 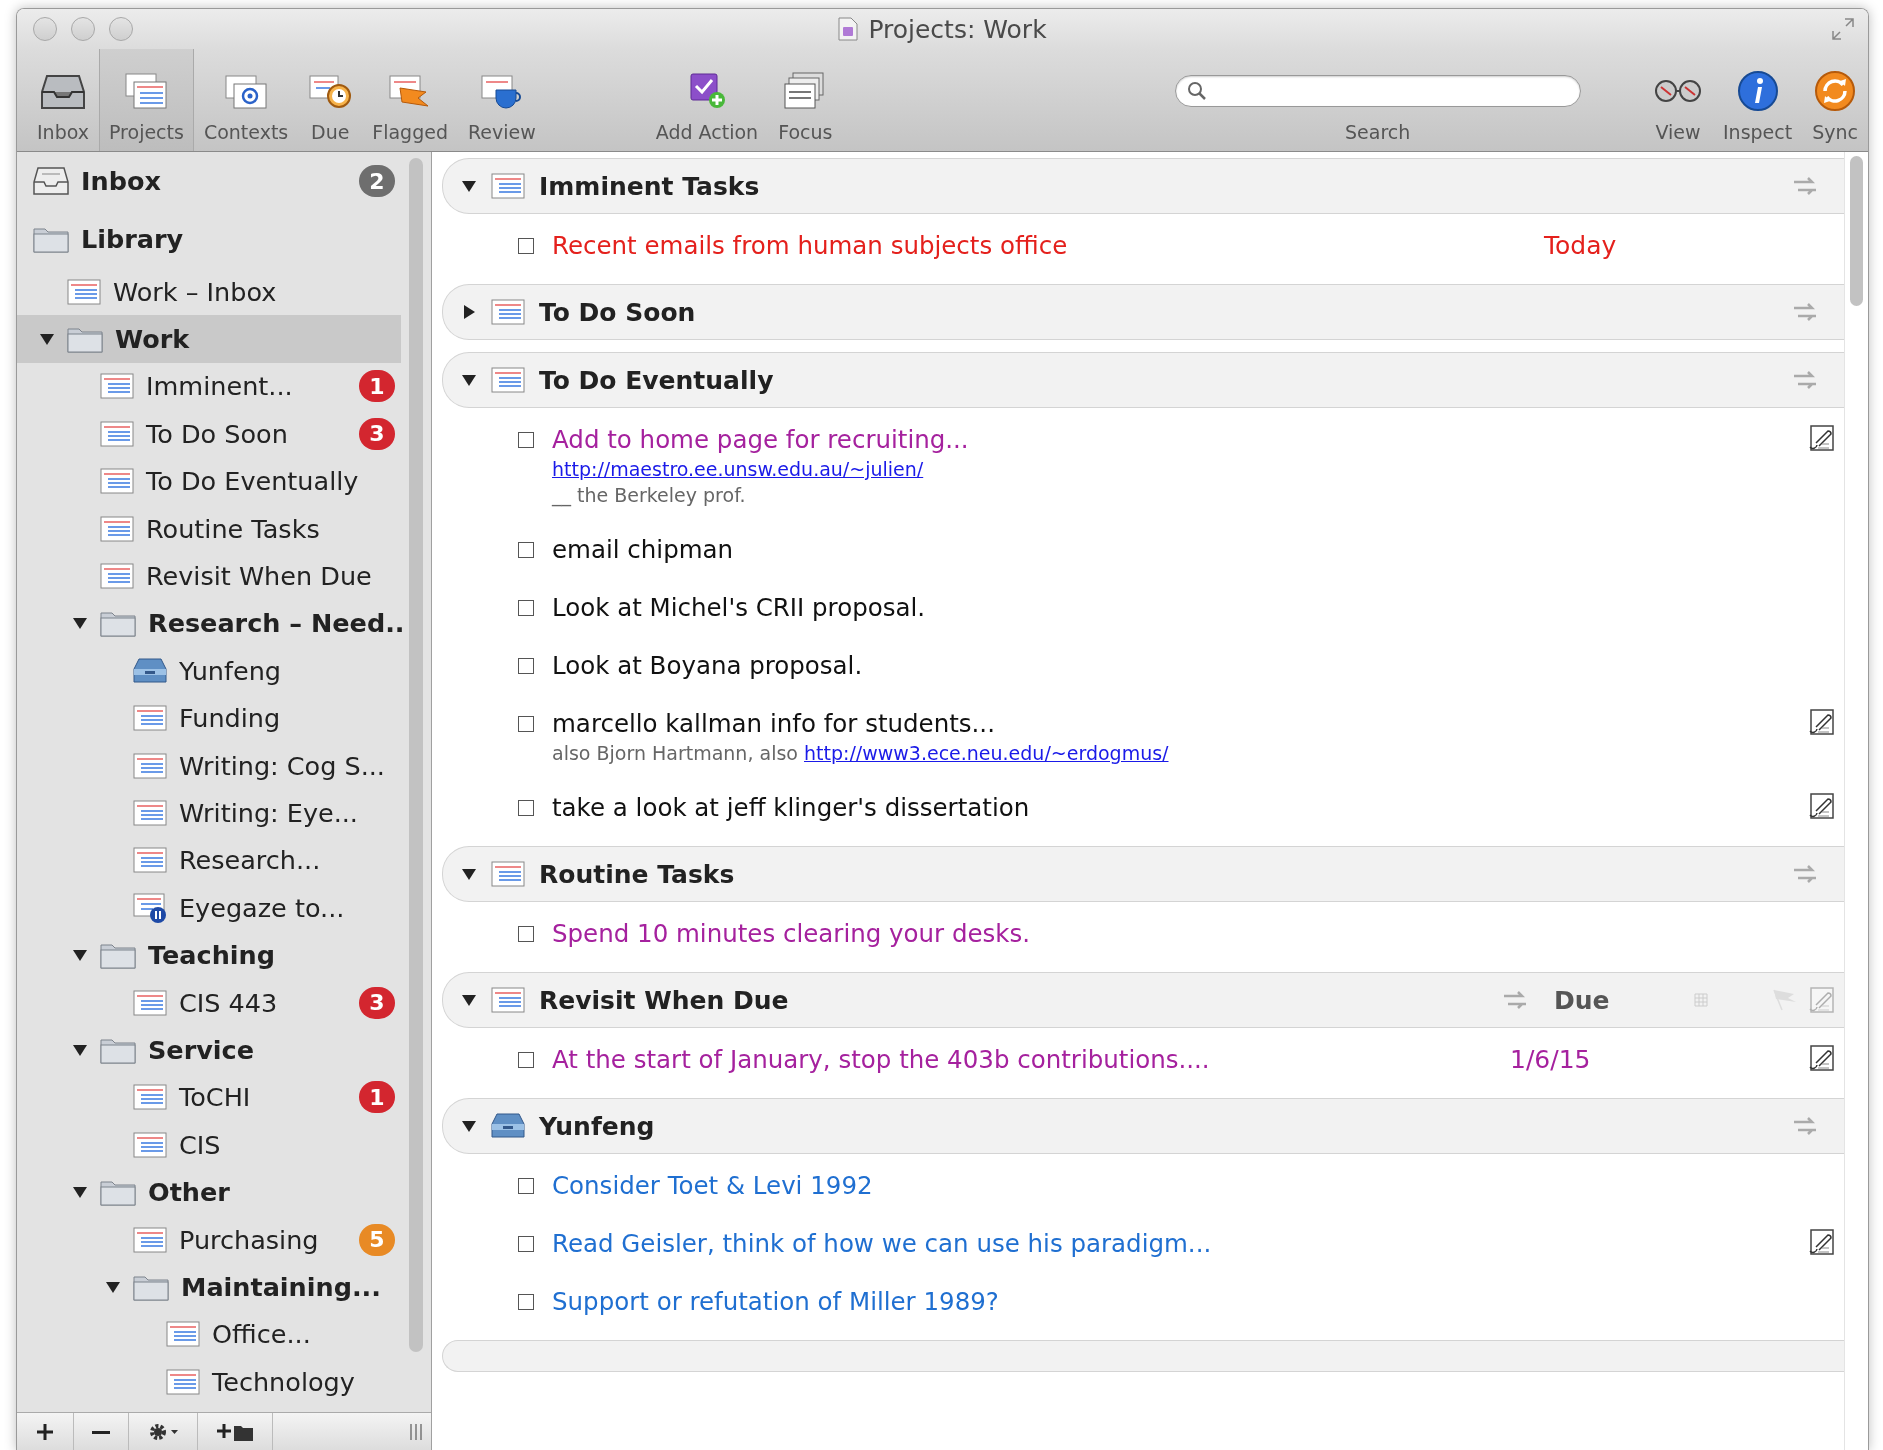 I want to click on sidebar-item: CIS 443 3, so click(x=209, y=1002).